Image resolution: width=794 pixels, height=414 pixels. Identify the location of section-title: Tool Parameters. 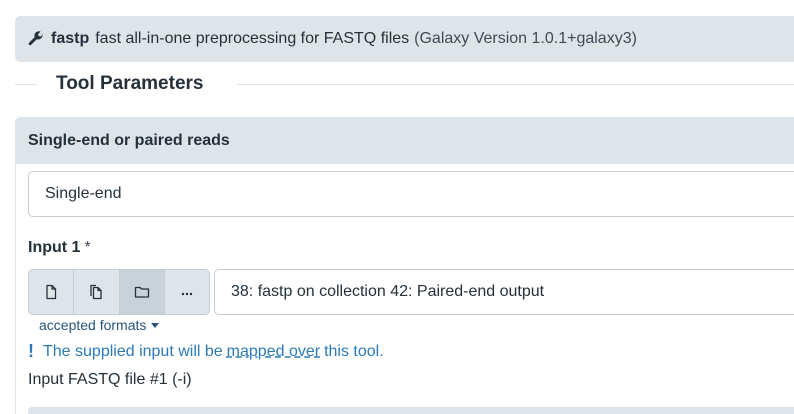
(130, 83).